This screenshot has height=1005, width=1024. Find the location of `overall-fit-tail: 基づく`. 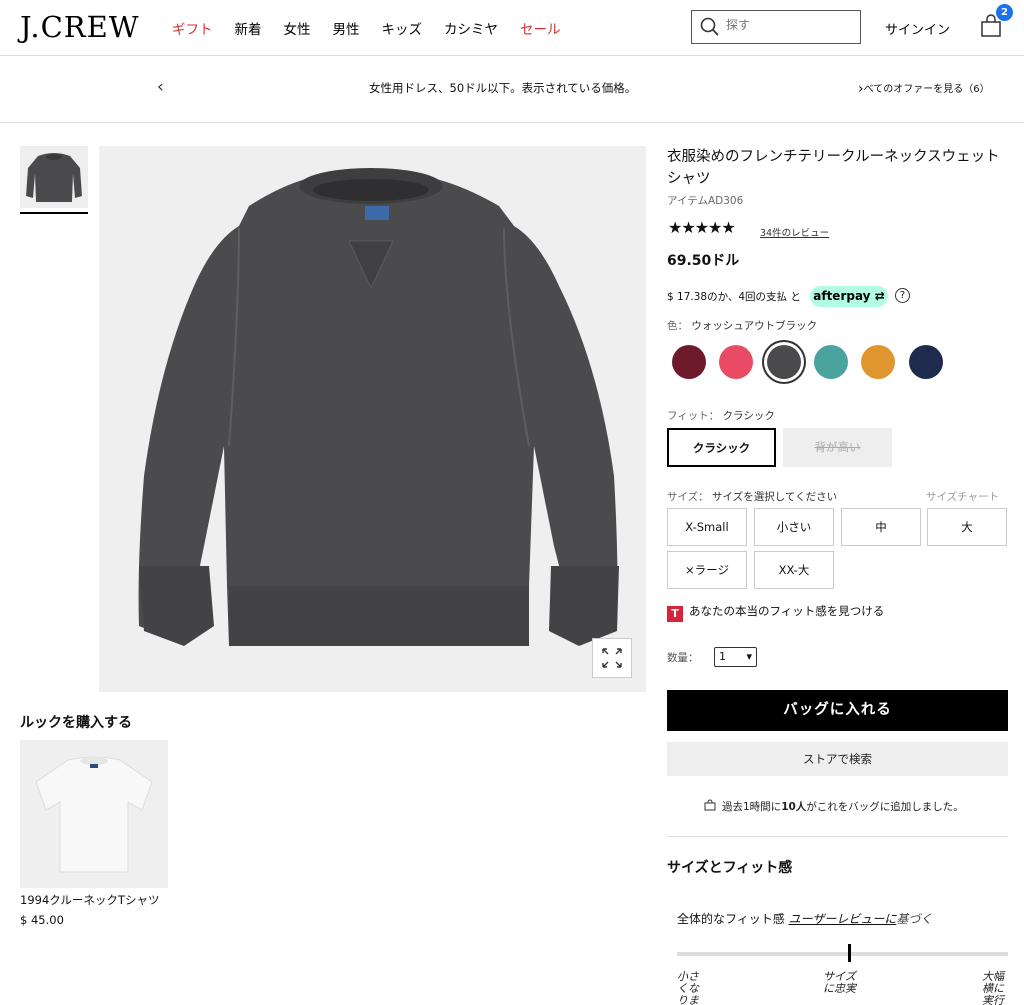

overall-fit-tail: 基づく is located at coordinates (914, 919).